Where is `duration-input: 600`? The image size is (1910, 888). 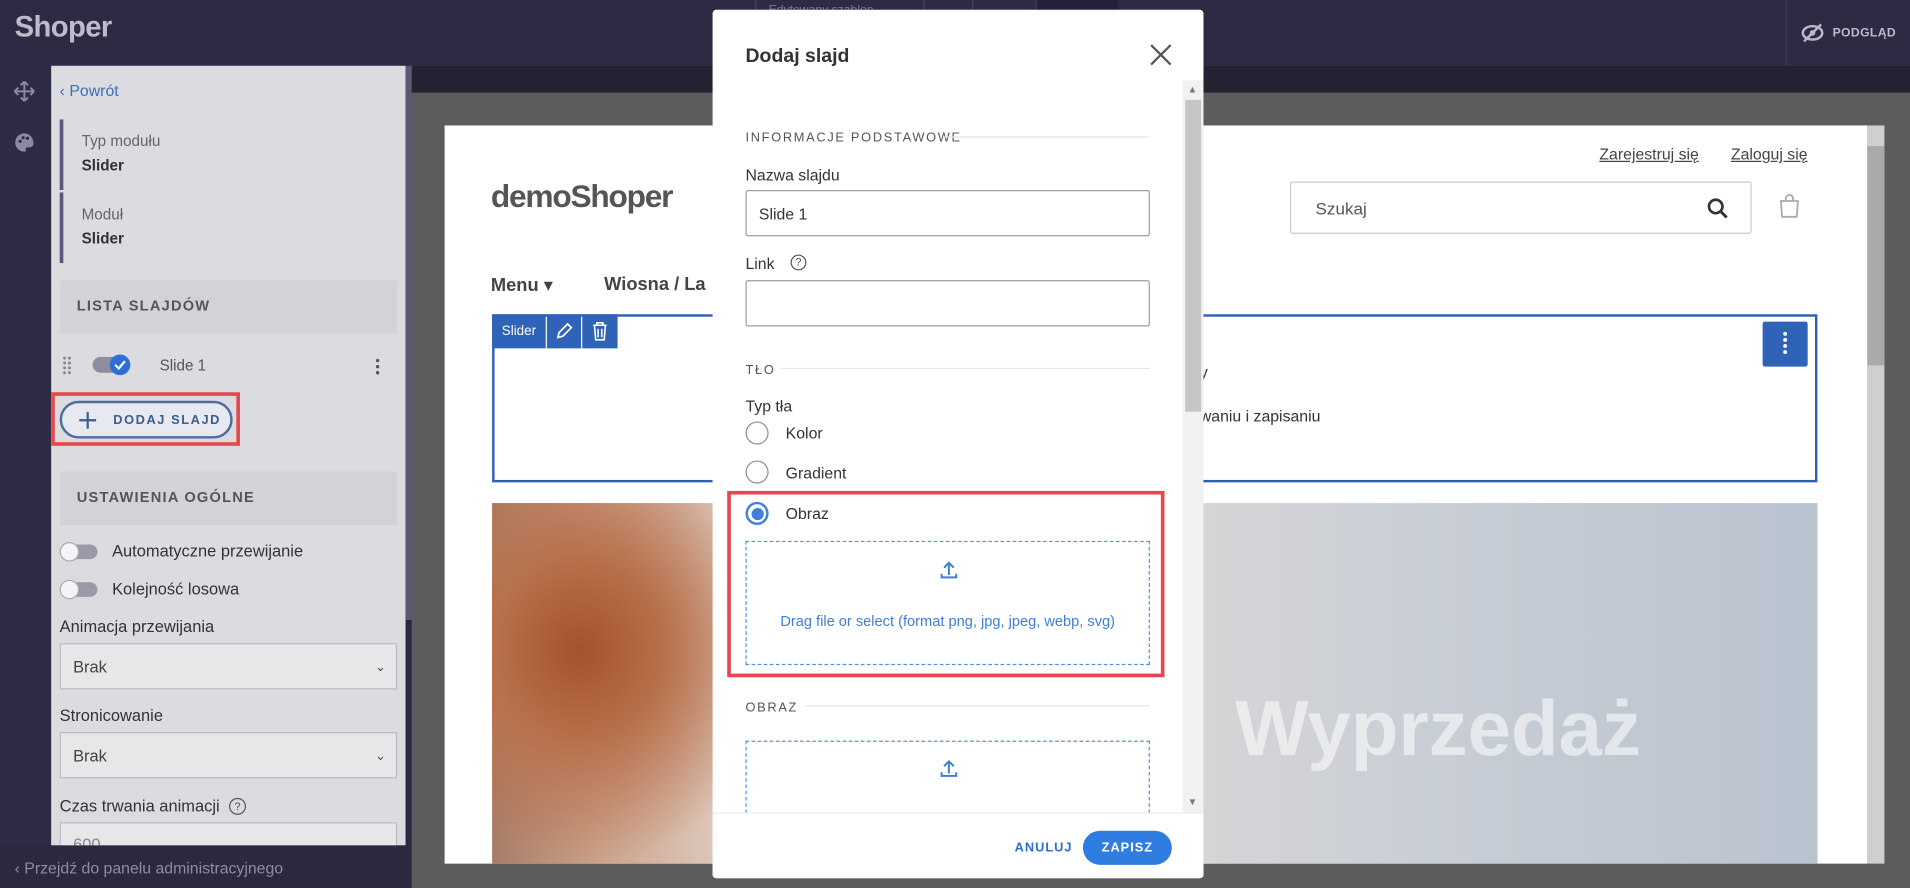
duration-input: 600 is located at coordinates (228, 834).